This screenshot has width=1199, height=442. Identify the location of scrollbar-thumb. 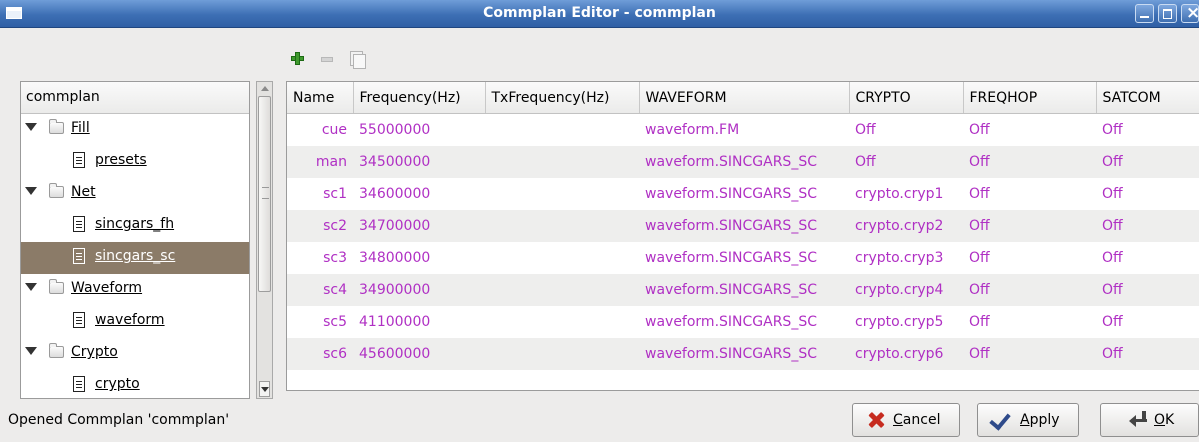
(264, 194).